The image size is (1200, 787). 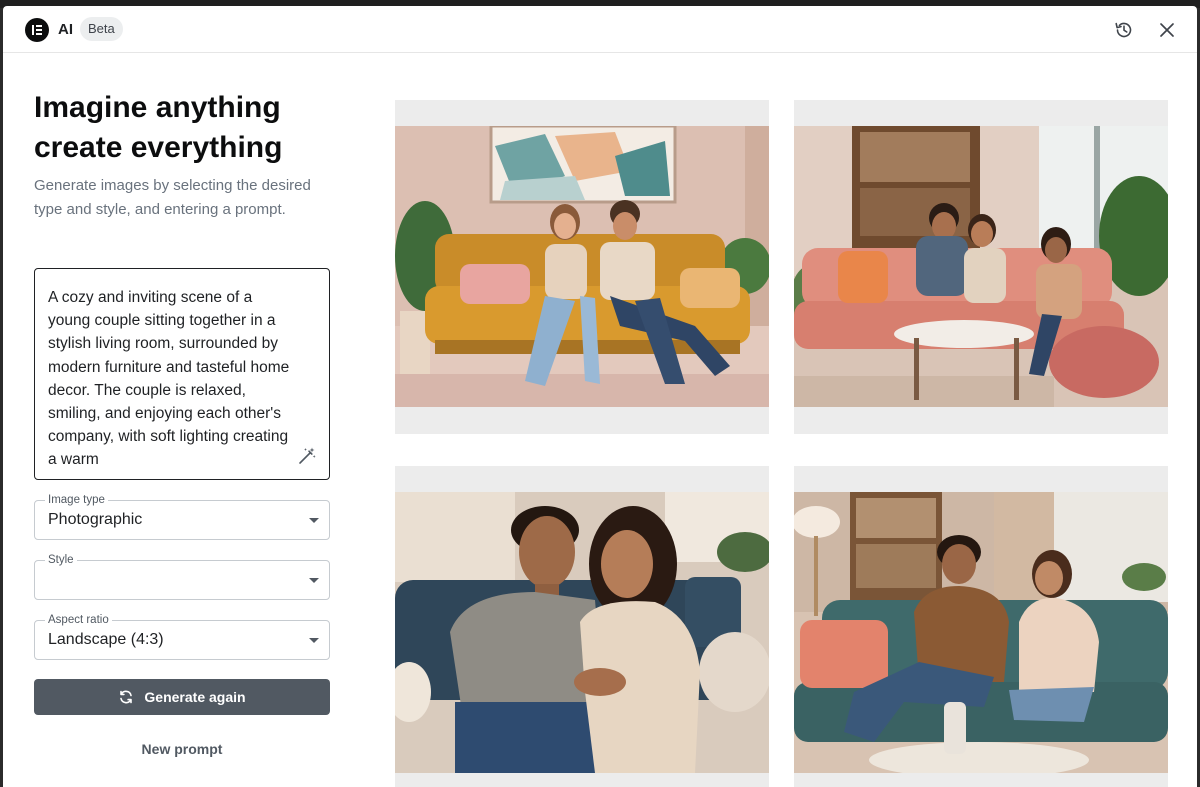 I want to click on beta-badge: Beta, so click(x=101, y=29).